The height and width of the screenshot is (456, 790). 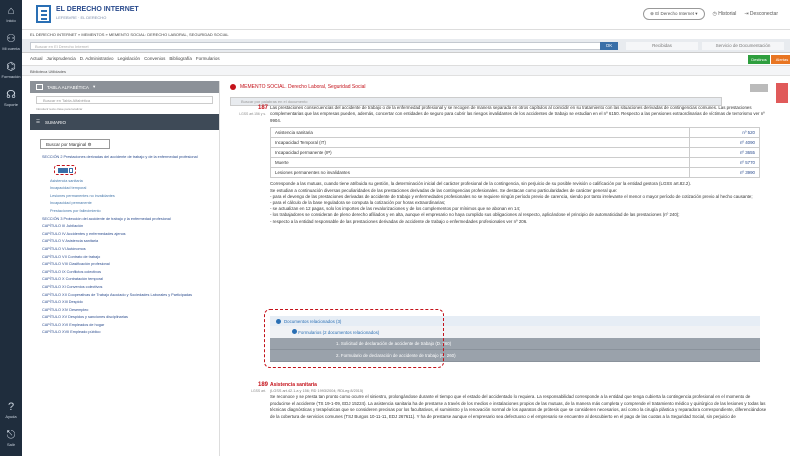 I want to click on rail-training: ⌬ Formación, so click(x=11, y=70).